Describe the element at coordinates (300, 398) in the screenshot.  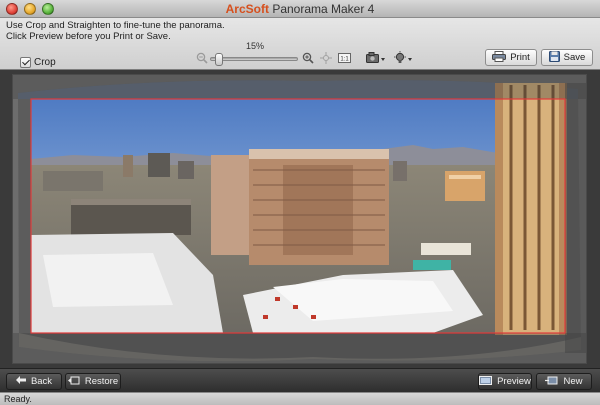
I see `status-bar: Ready.` at that location.